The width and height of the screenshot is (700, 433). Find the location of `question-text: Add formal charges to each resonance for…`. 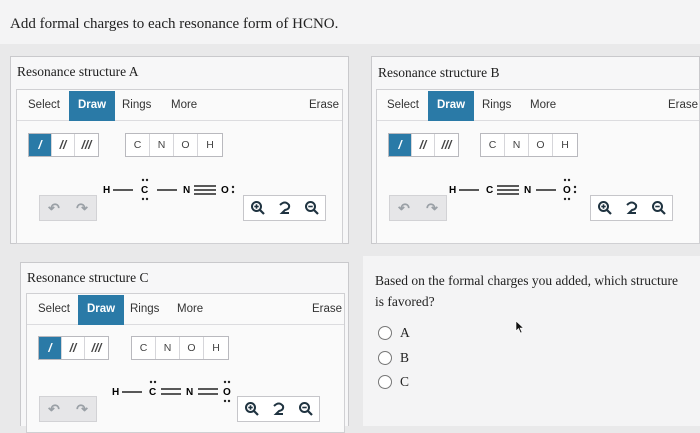

question-text: Add formal charges to each resonance for… is located at coordinates (350, 22).